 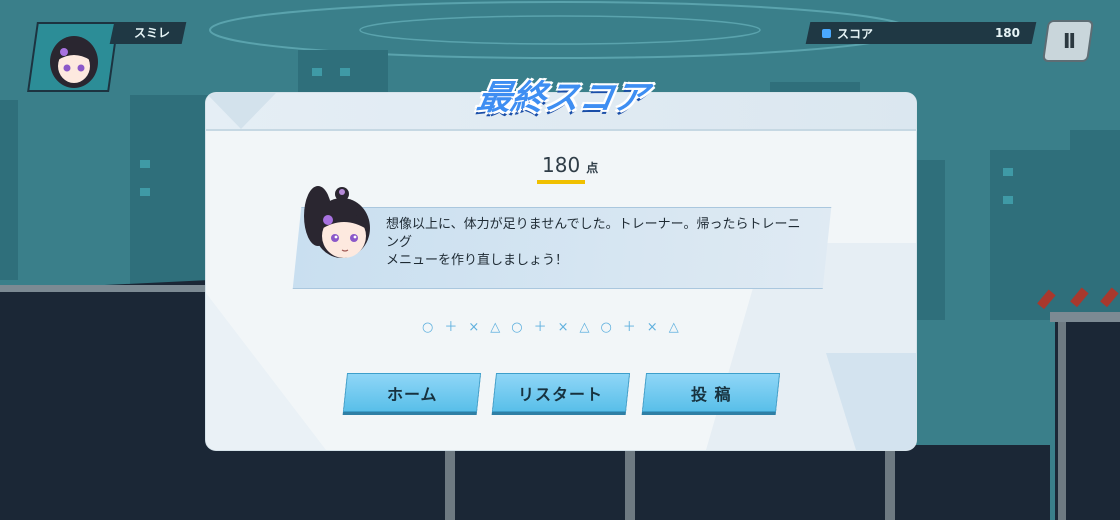 What do you see at coordinates (921, 33) in the screenshot?
I see `score-bar: スコア 180` at bounding box center [921, 33].